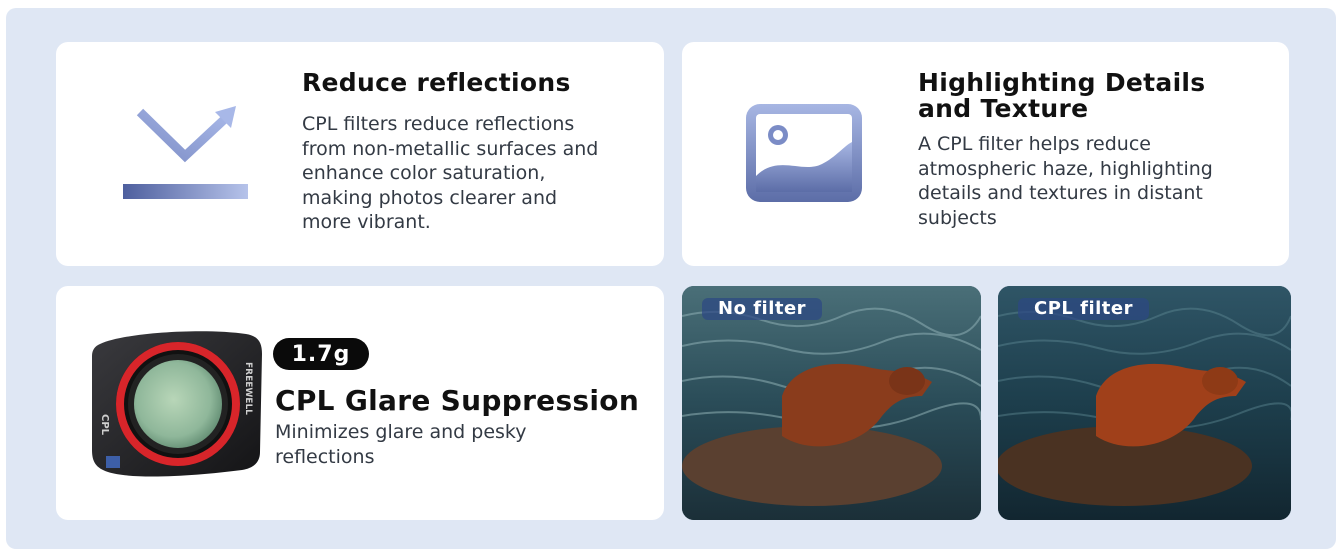  I want to click on cpl-filter-label: CPL filter, so click(1083, 309).